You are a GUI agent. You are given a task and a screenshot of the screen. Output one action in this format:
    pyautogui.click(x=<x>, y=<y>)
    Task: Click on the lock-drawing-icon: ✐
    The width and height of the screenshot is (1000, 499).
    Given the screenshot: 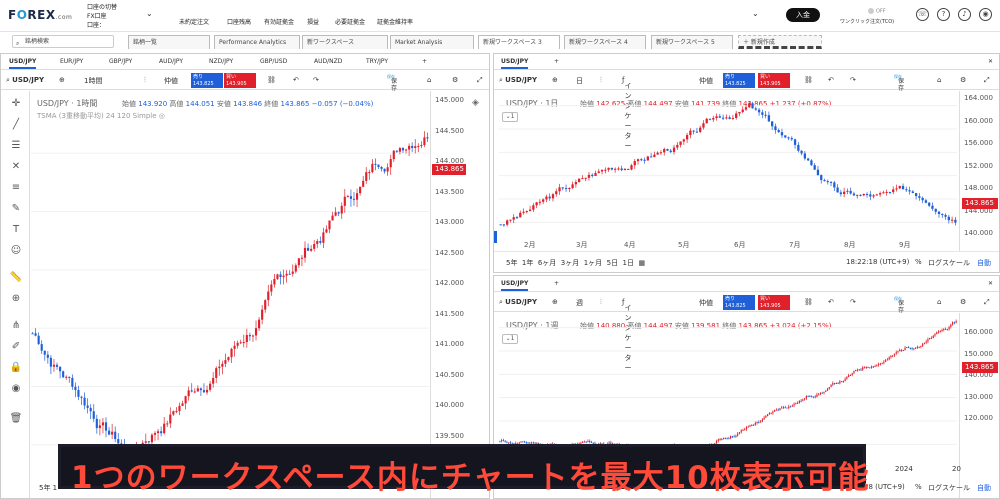 What is the action you would take?
    pyautogui.click(x=16, y=347)
    